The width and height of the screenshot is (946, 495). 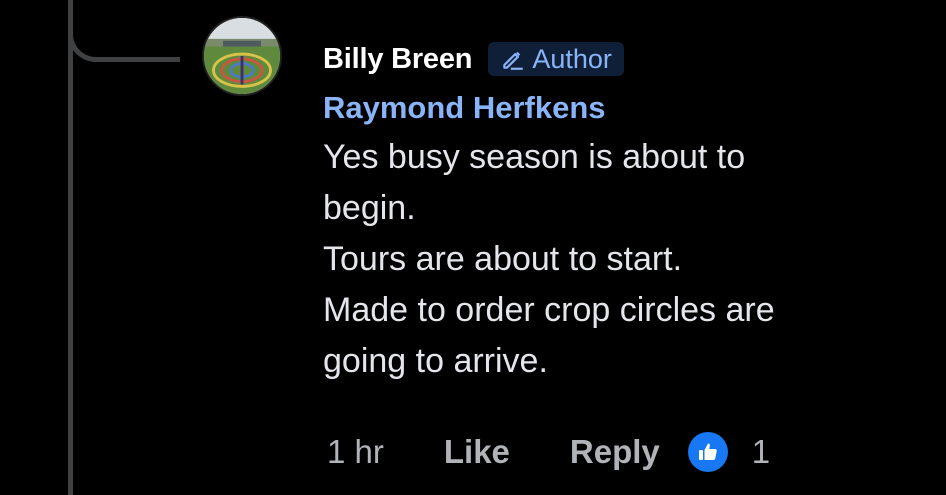 I want to click on comment-line: Yes busy season is about to, so click(x=534, y=157).